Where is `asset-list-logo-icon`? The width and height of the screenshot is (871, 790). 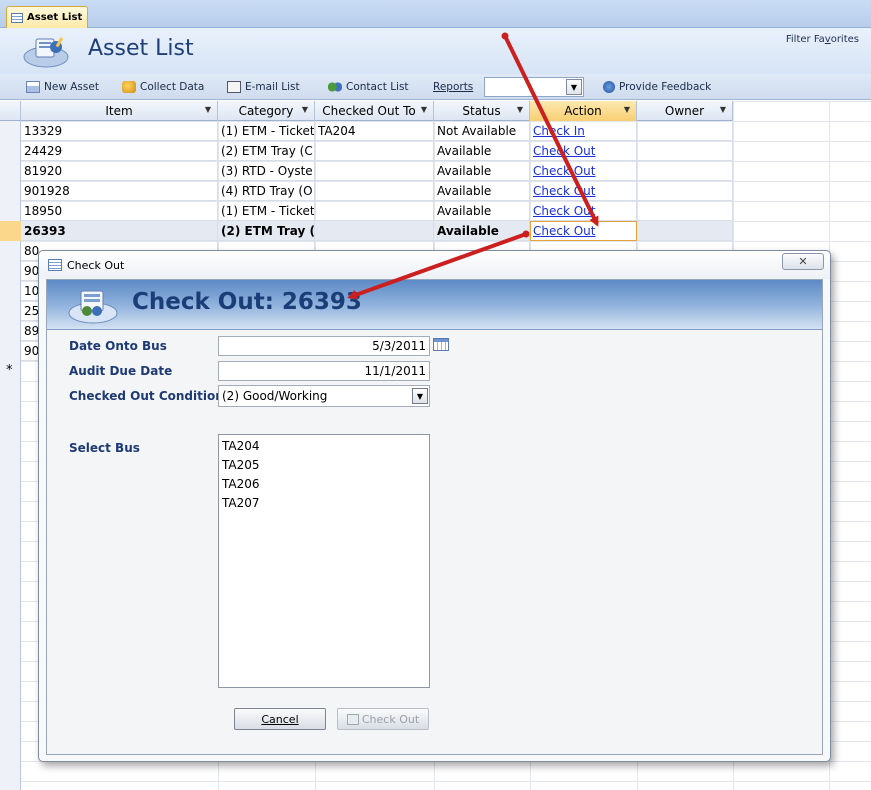 asset-list-logo-icon is located at coordinates (46, 52).